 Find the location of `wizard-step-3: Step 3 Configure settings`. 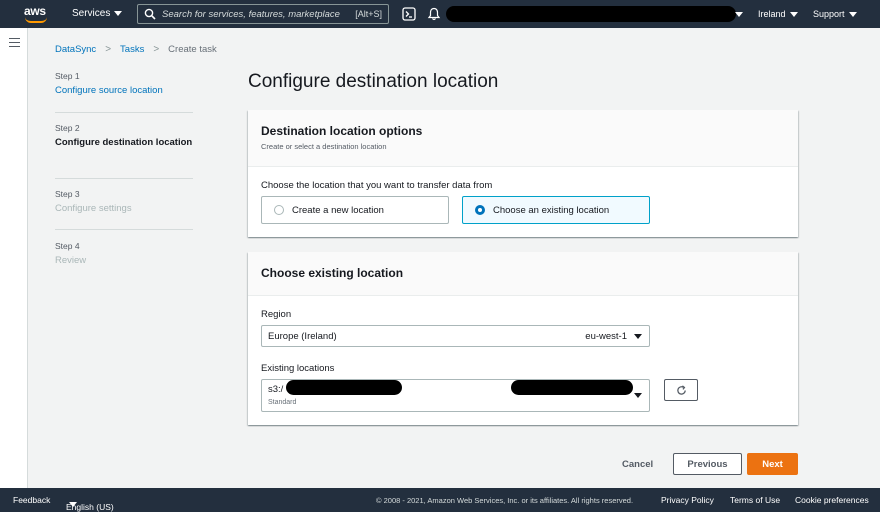

wizard-step-3: Step 3 Configure settings is located at coordinates (93, 201).